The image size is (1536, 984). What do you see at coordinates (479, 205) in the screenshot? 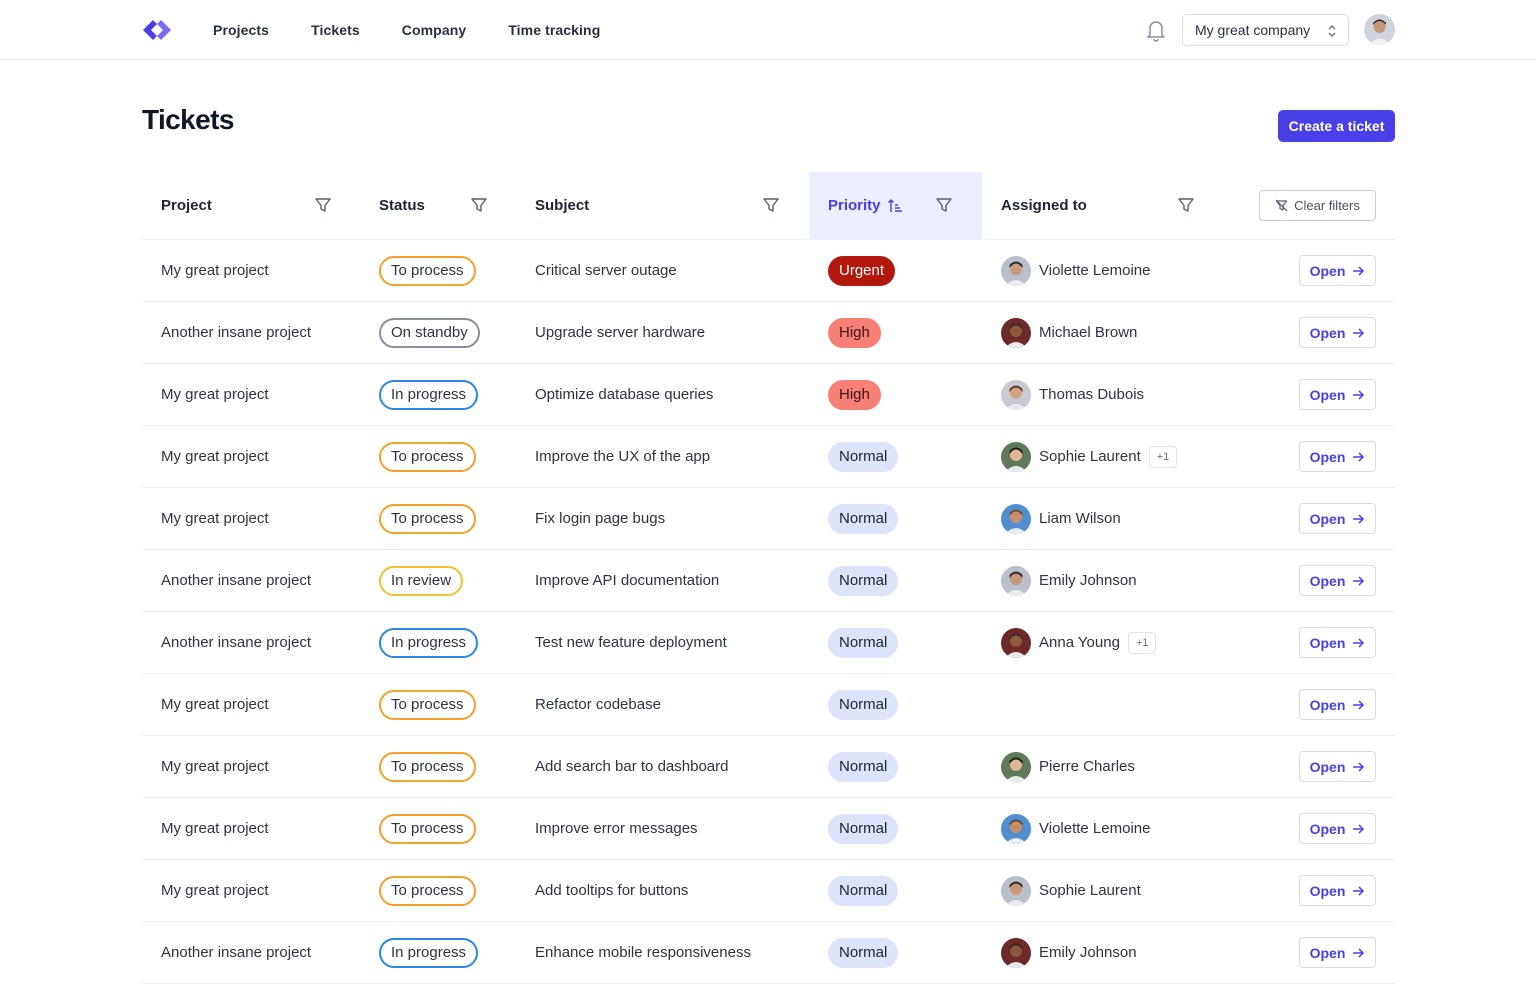
I see `filter-icon-status` at bounding box center [479, 205].